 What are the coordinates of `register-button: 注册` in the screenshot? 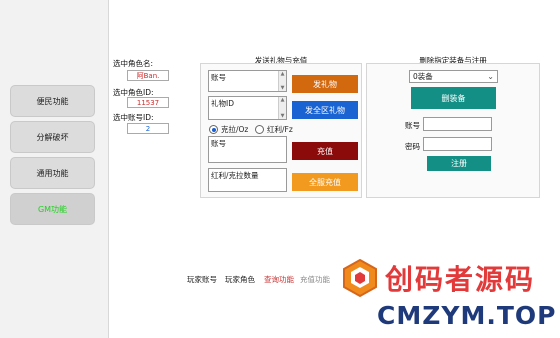 It's located at (459, 163).